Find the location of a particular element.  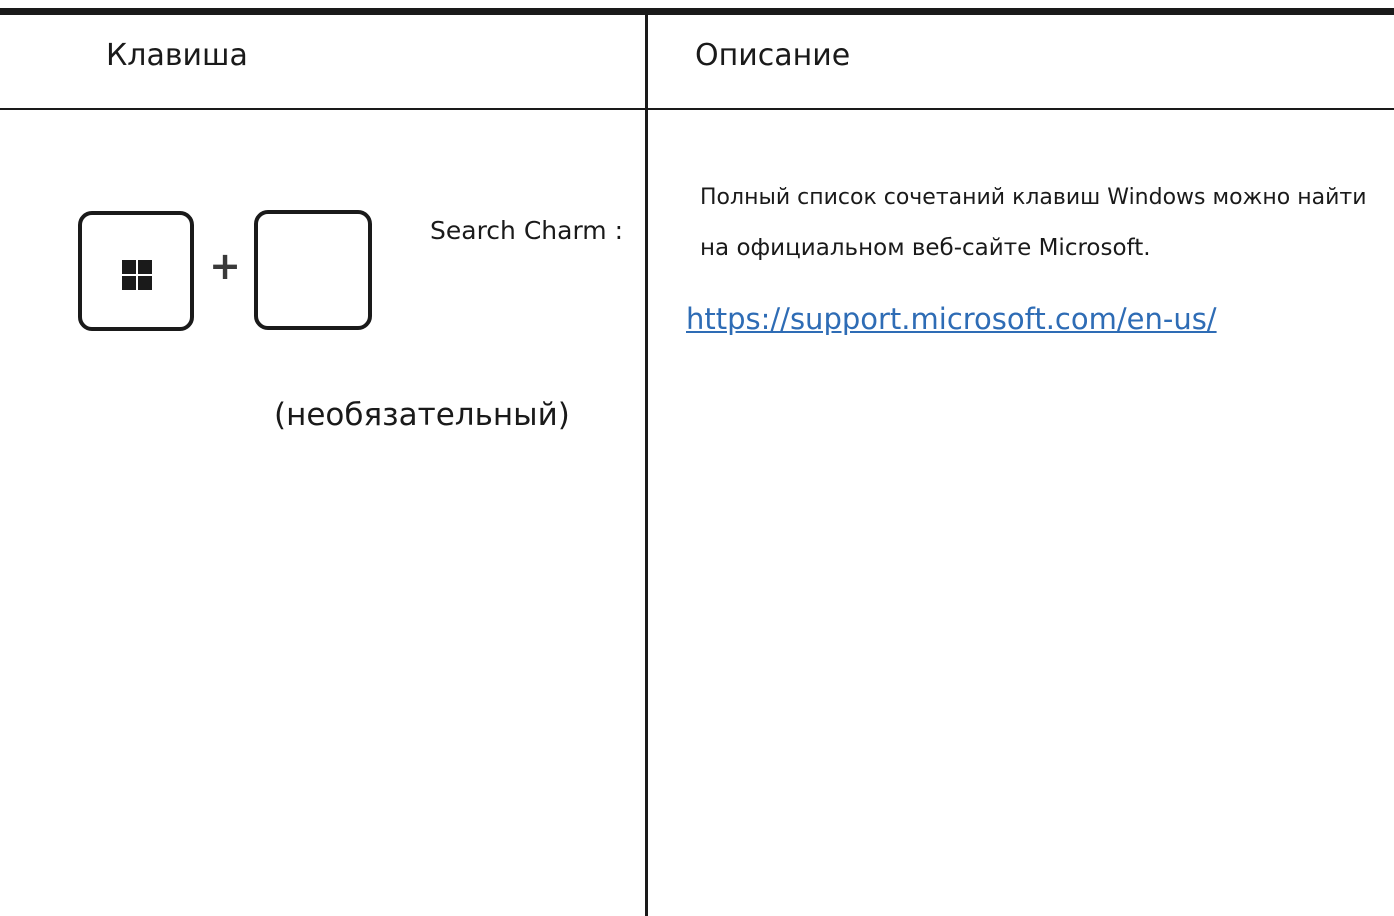

windows-key is located at coordinates (136, 271).